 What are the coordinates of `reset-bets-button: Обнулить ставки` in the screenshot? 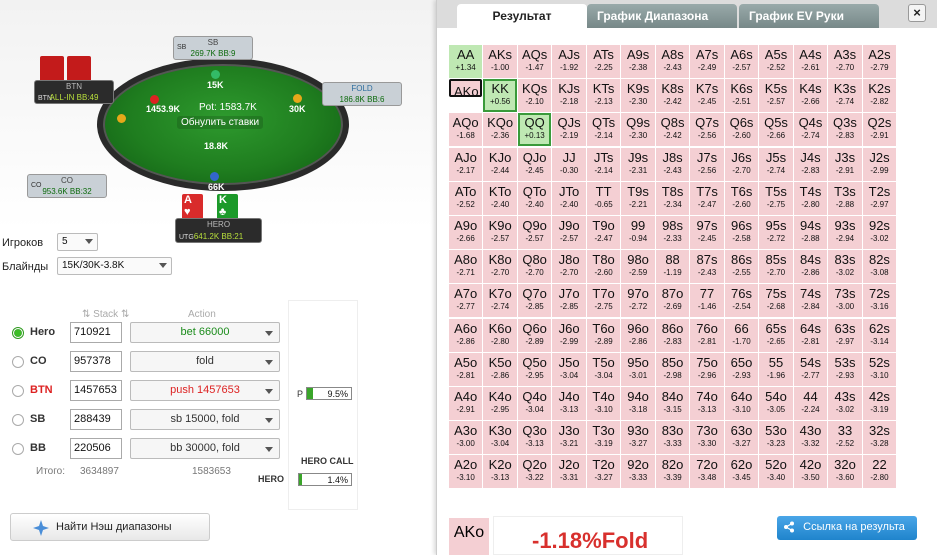 It's located at (220, 122).